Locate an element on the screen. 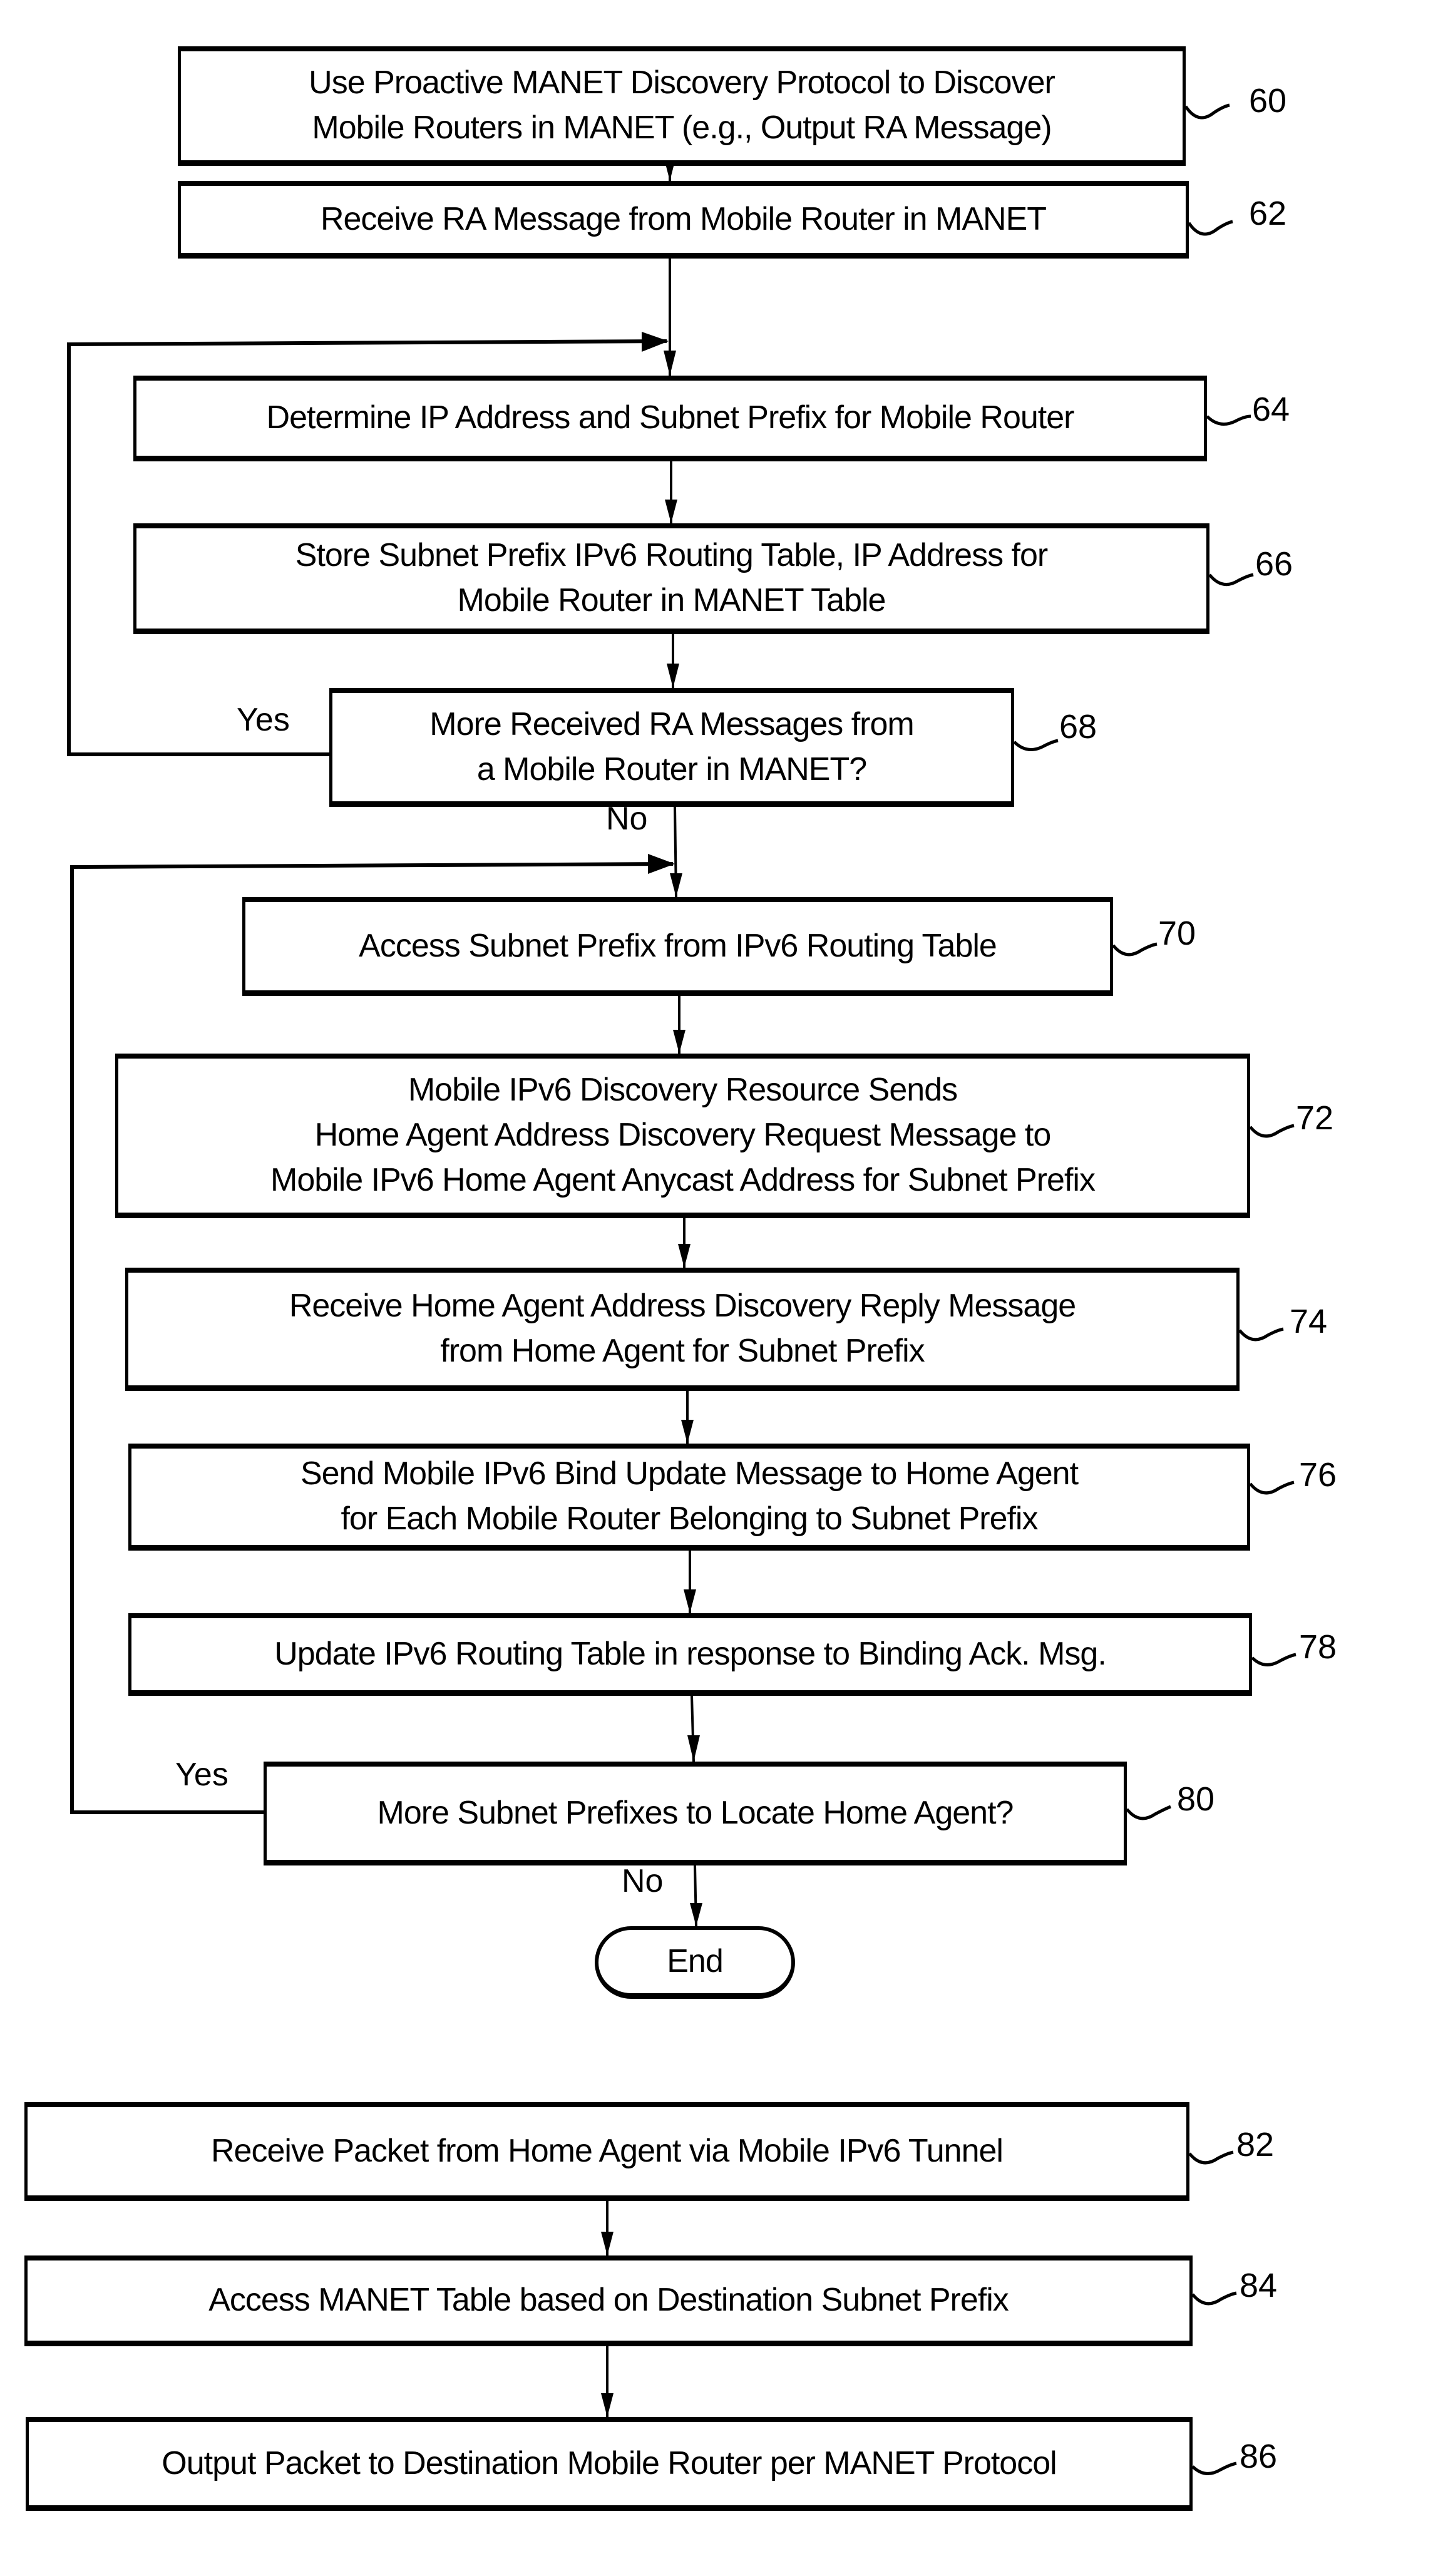  ref-80: 80 is located at coordinates (1196, 1799).